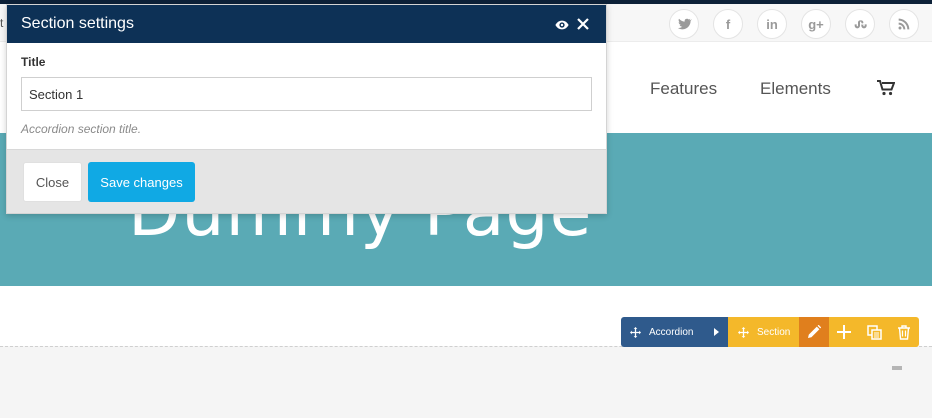  I want to click on add-section-button, so click(844, 332).